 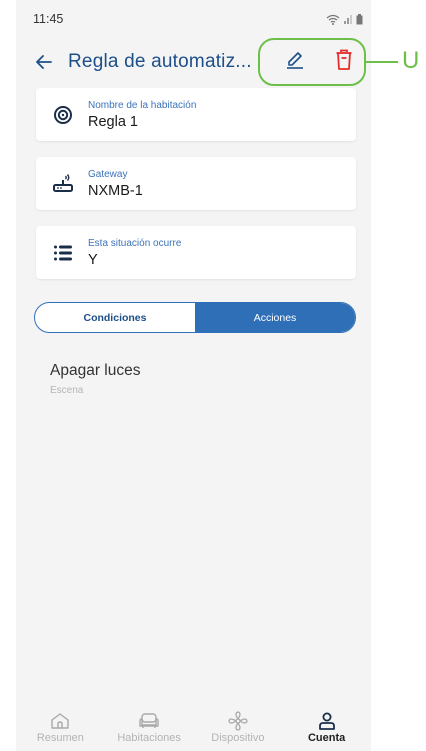 What do you see at coordinates (327, 721) in the screenshot?
I see `person-icon` at bounding box center [327, 721].